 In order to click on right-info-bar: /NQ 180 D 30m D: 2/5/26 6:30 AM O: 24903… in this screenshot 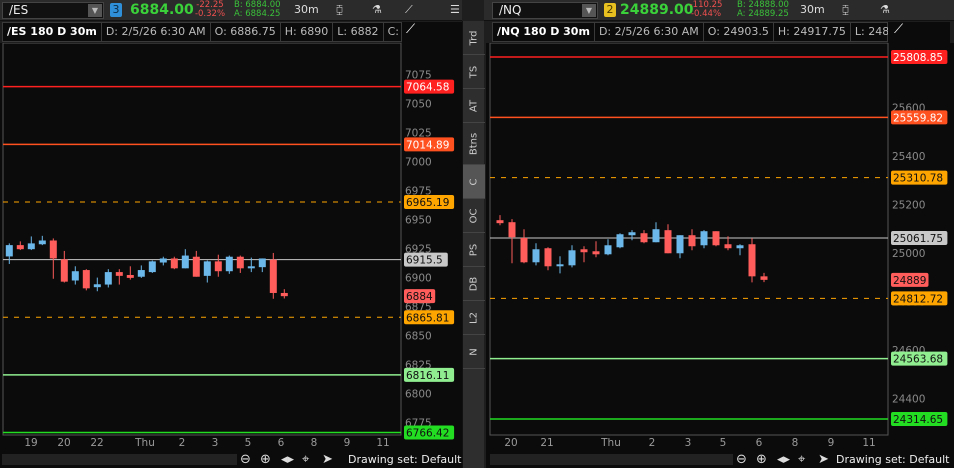, I will do `click(719, 32)`.